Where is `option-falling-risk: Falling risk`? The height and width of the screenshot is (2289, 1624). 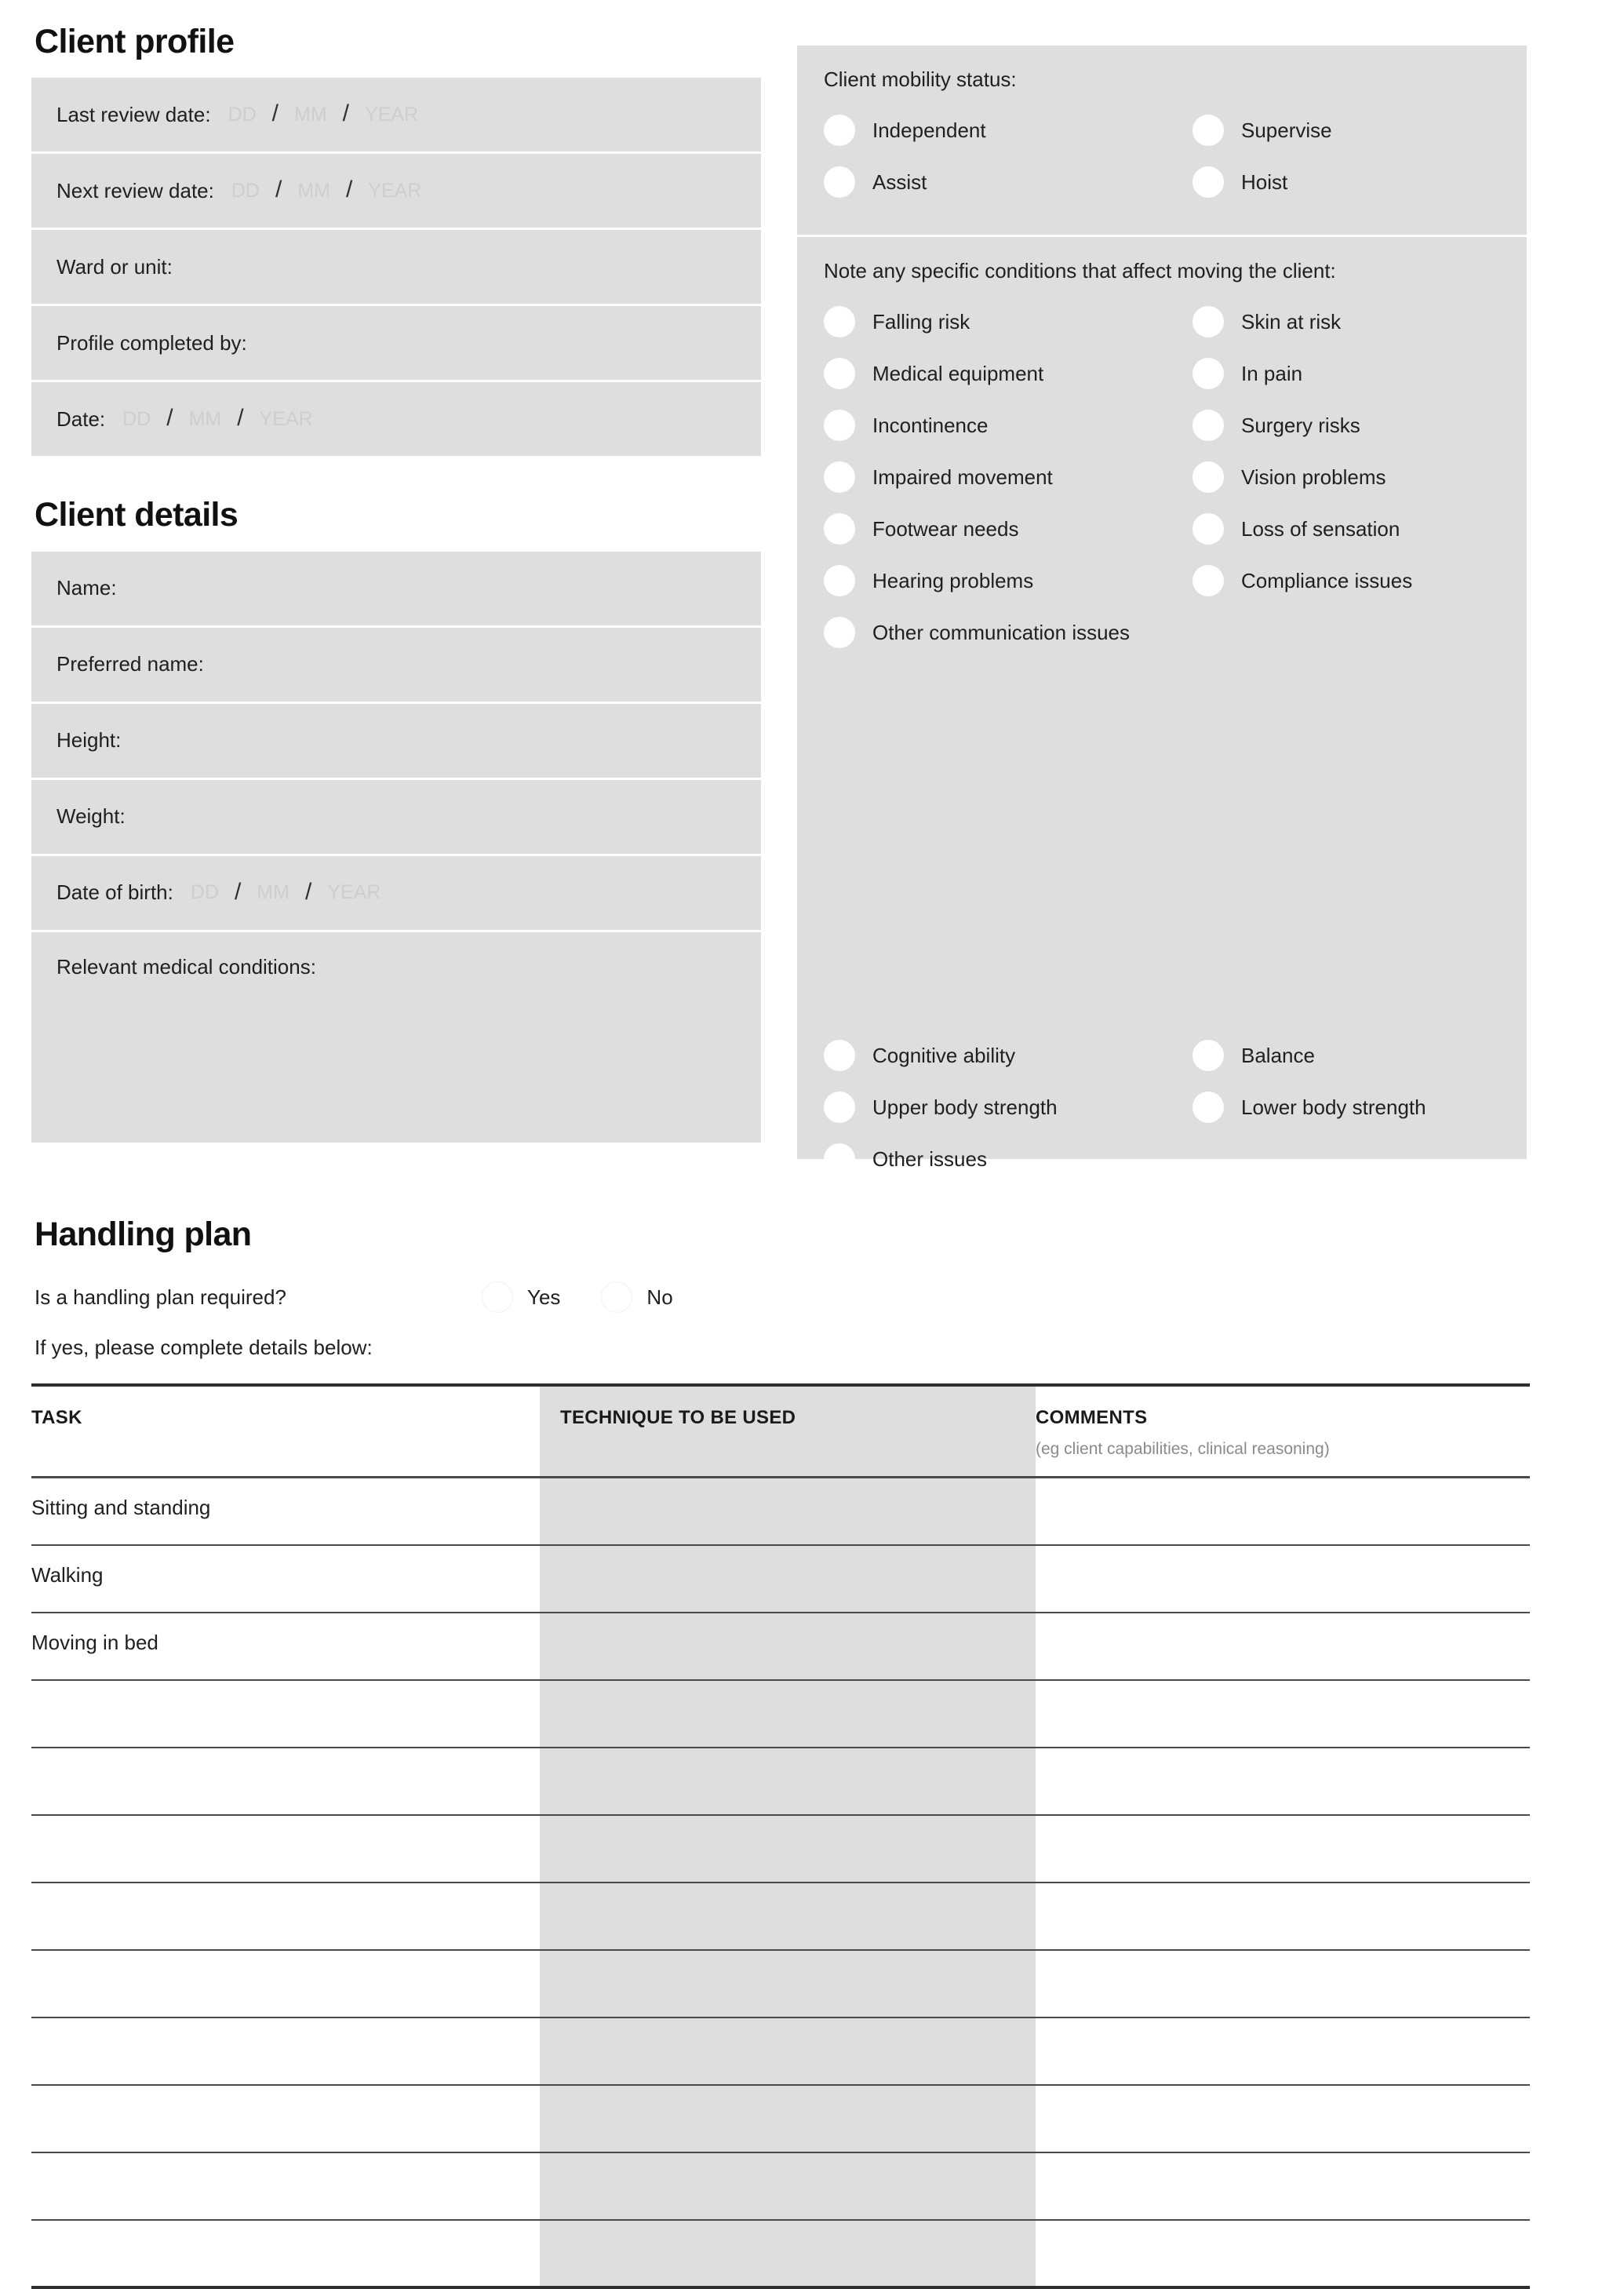
option-falling-risk: Falling risk is located at coordinates (1009, 322).